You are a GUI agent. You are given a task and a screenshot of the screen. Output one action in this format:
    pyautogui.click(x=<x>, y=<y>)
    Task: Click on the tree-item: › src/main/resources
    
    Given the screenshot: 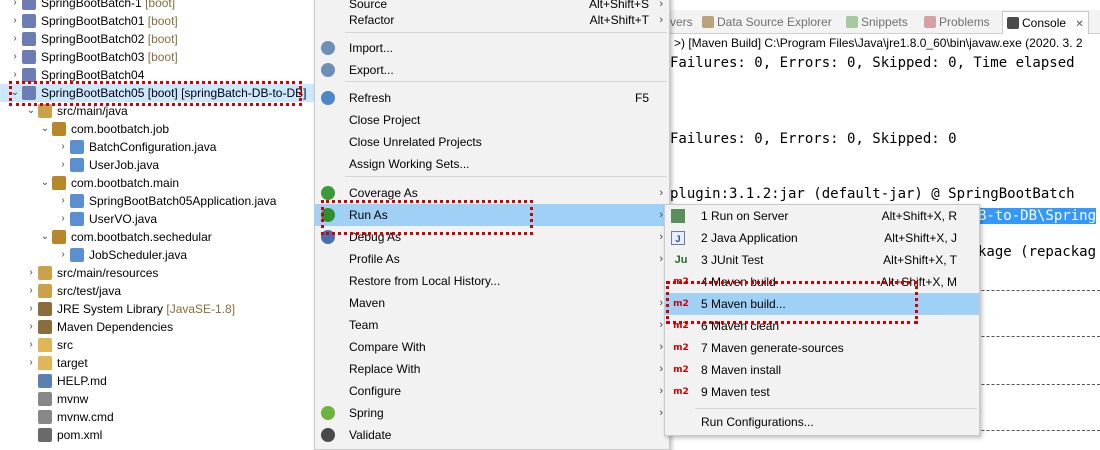 What is the action you would take?
    pyautogui.click(x=159, y=273)
    